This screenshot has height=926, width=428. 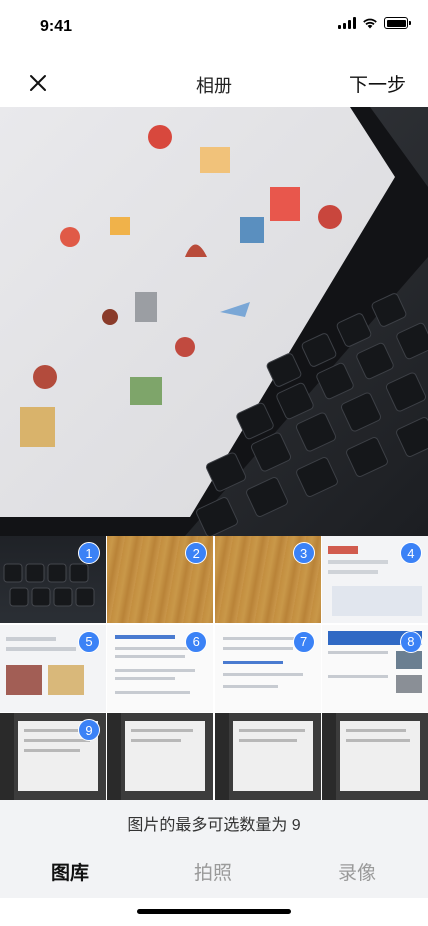 I want to click on home-indicator, so click(x=214, y=911).